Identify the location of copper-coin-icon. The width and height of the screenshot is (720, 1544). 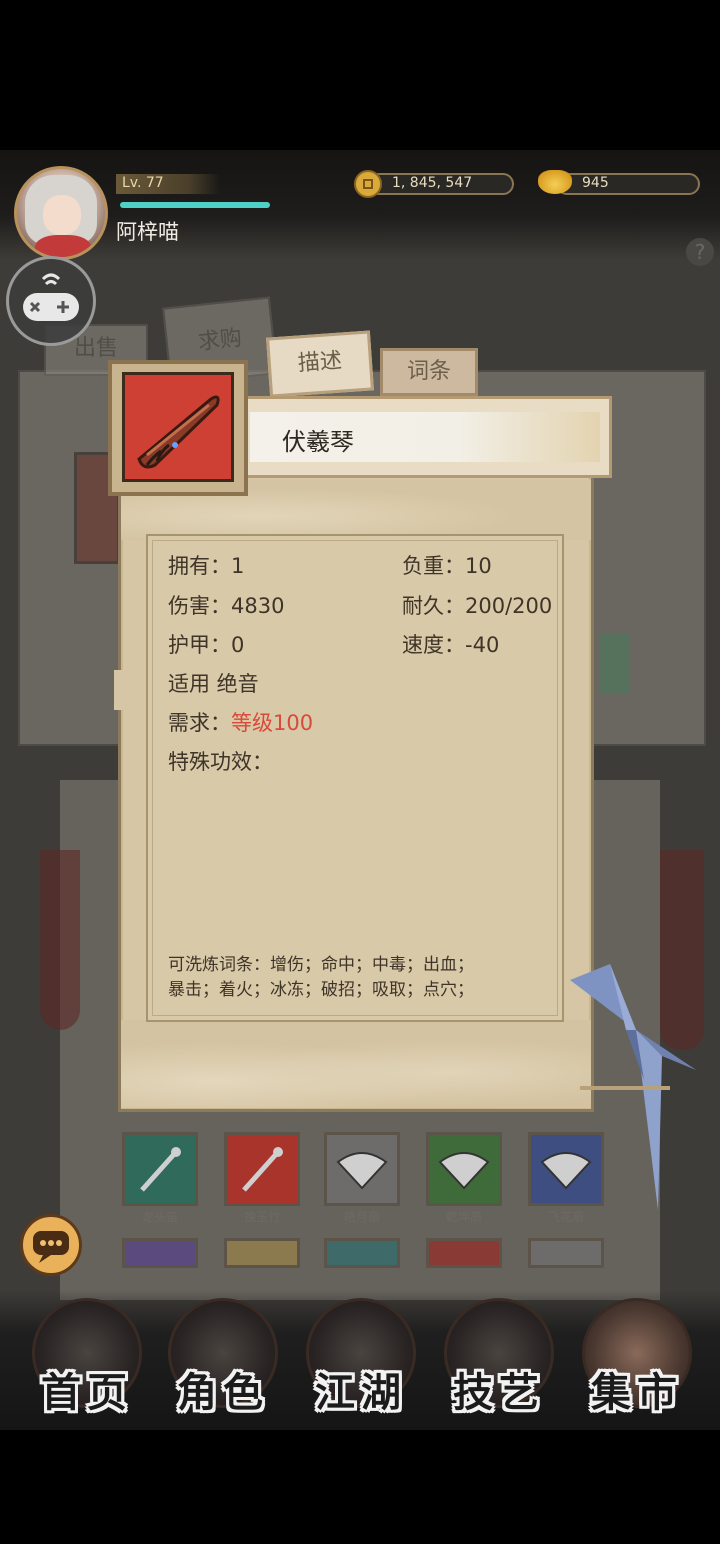
(368, 184).